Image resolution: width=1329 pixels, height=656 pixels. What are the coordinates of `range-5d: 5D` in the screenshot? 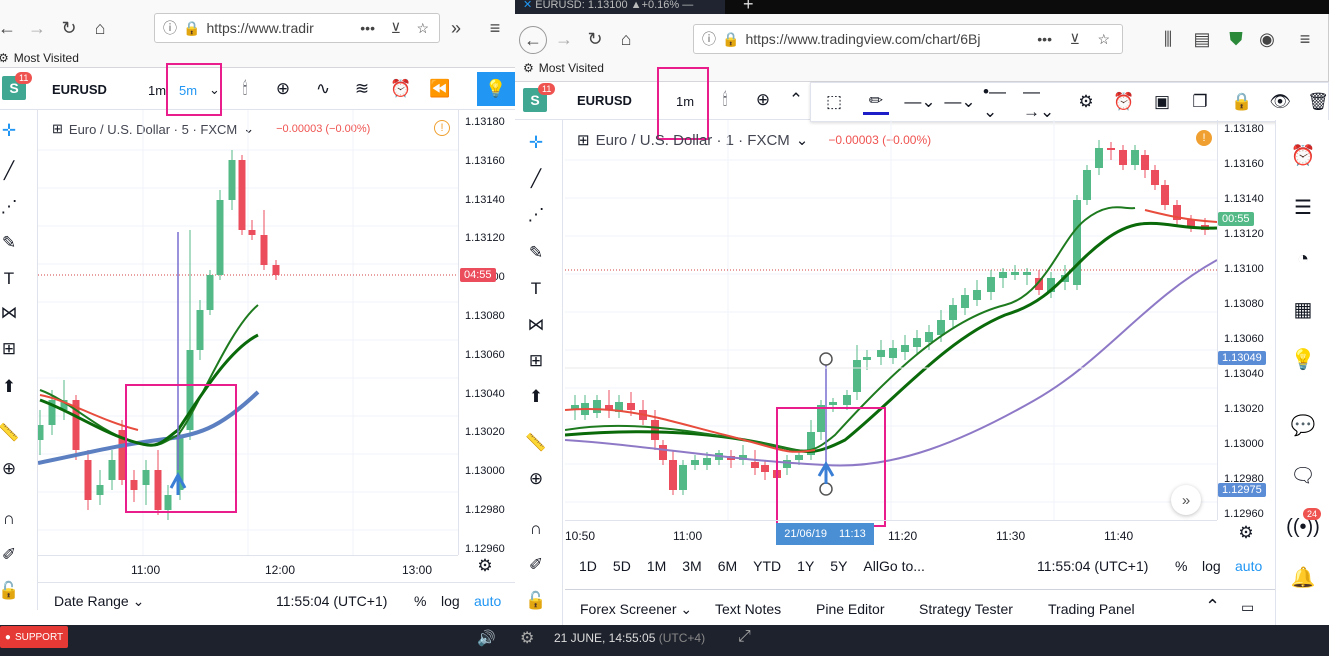 It's located at (622, 566).